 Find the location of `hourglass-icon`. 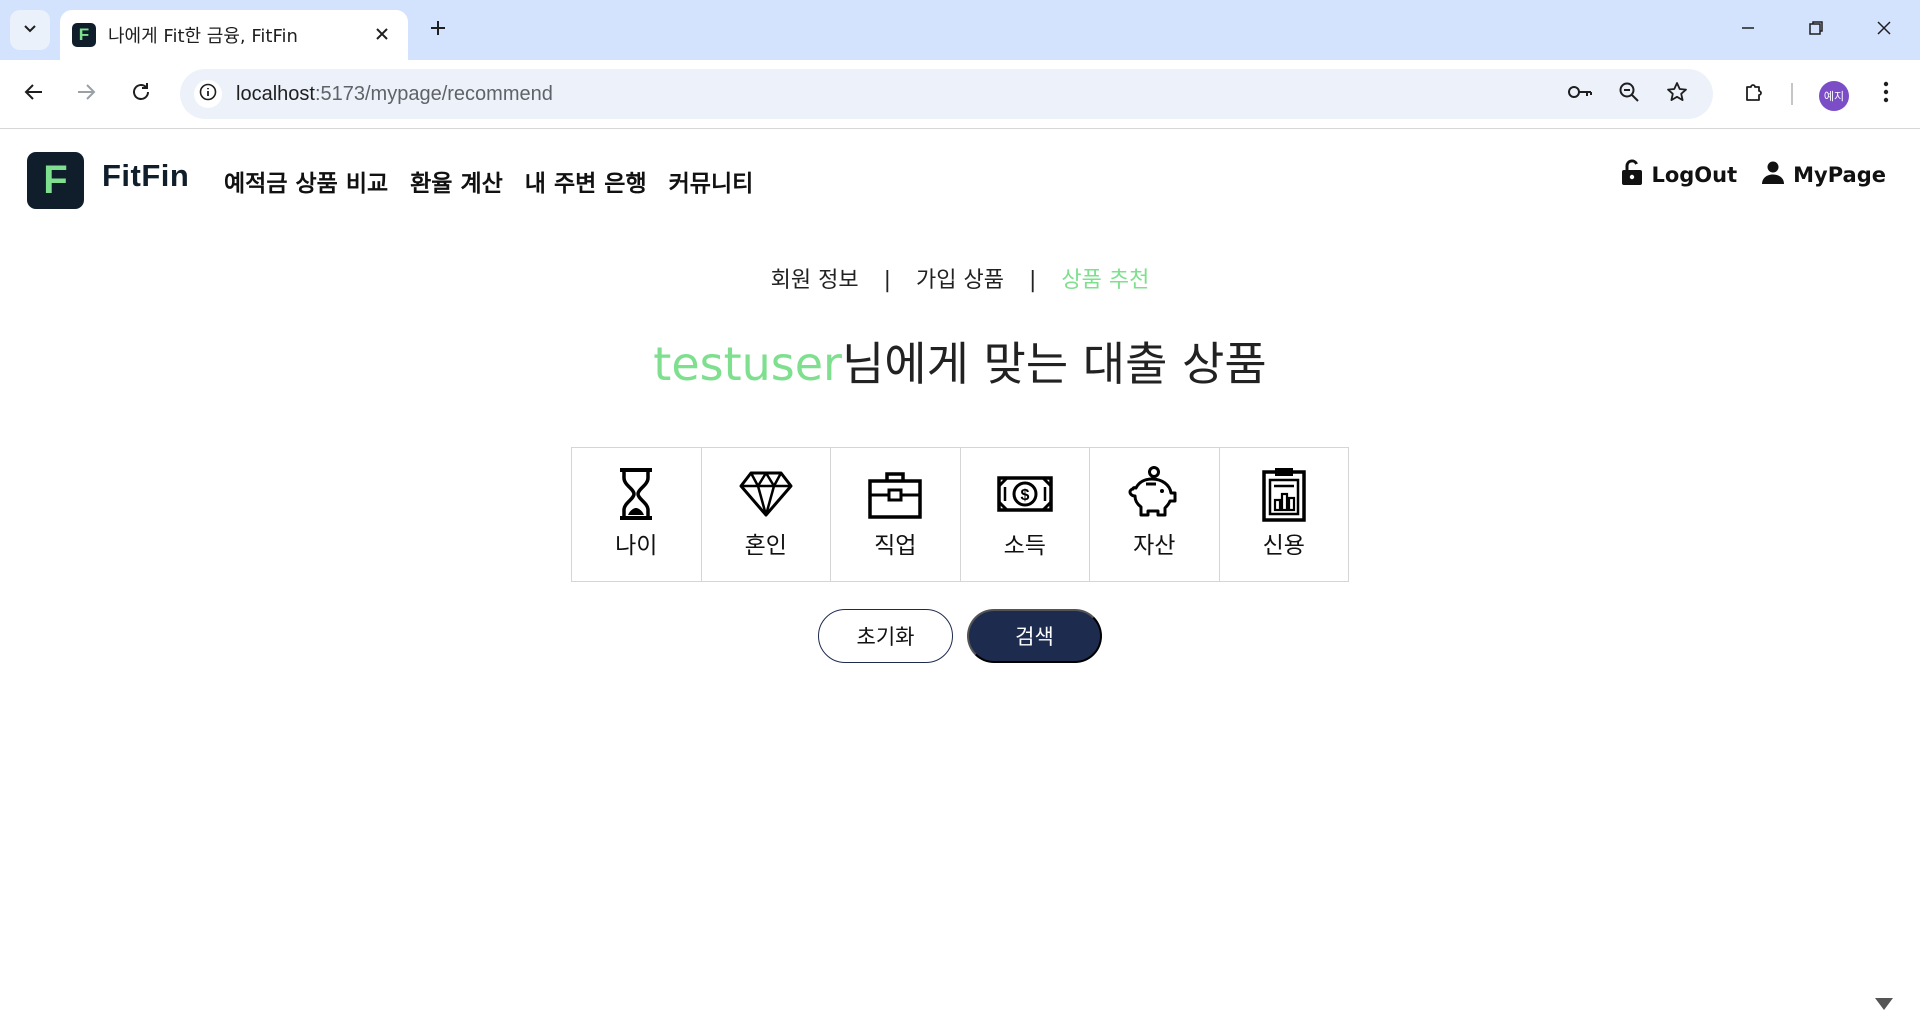

hourglass-icon is located at coordinates (636, 494).